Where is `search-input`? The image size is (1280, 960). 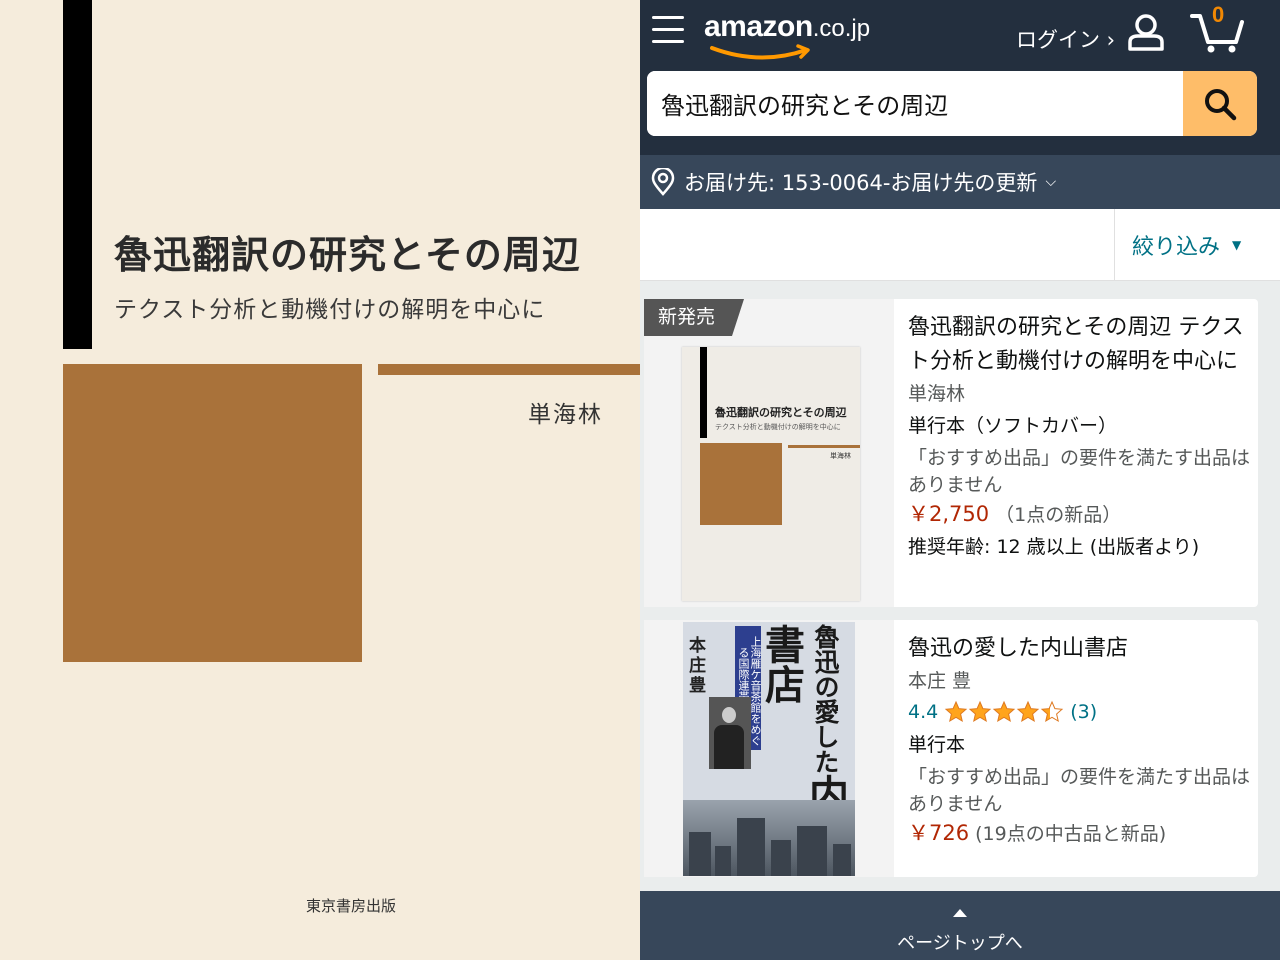
search-input is located at coordinates (915, 103).